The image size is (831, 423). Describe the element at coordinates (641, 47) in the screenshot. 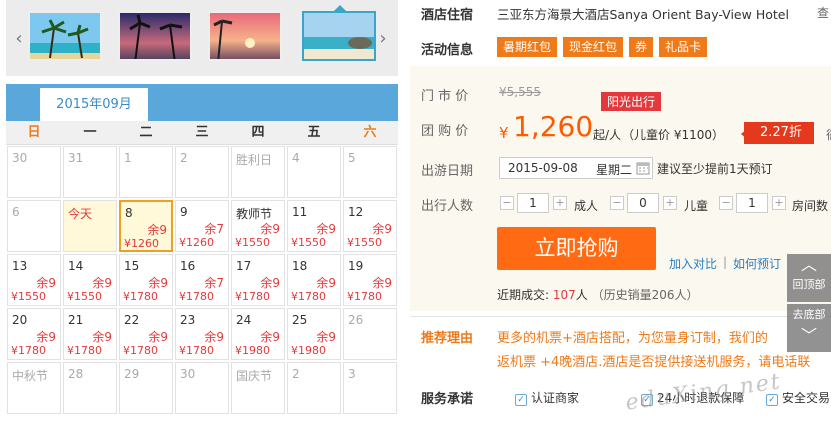

I see `promo-tag: 券` at that location.